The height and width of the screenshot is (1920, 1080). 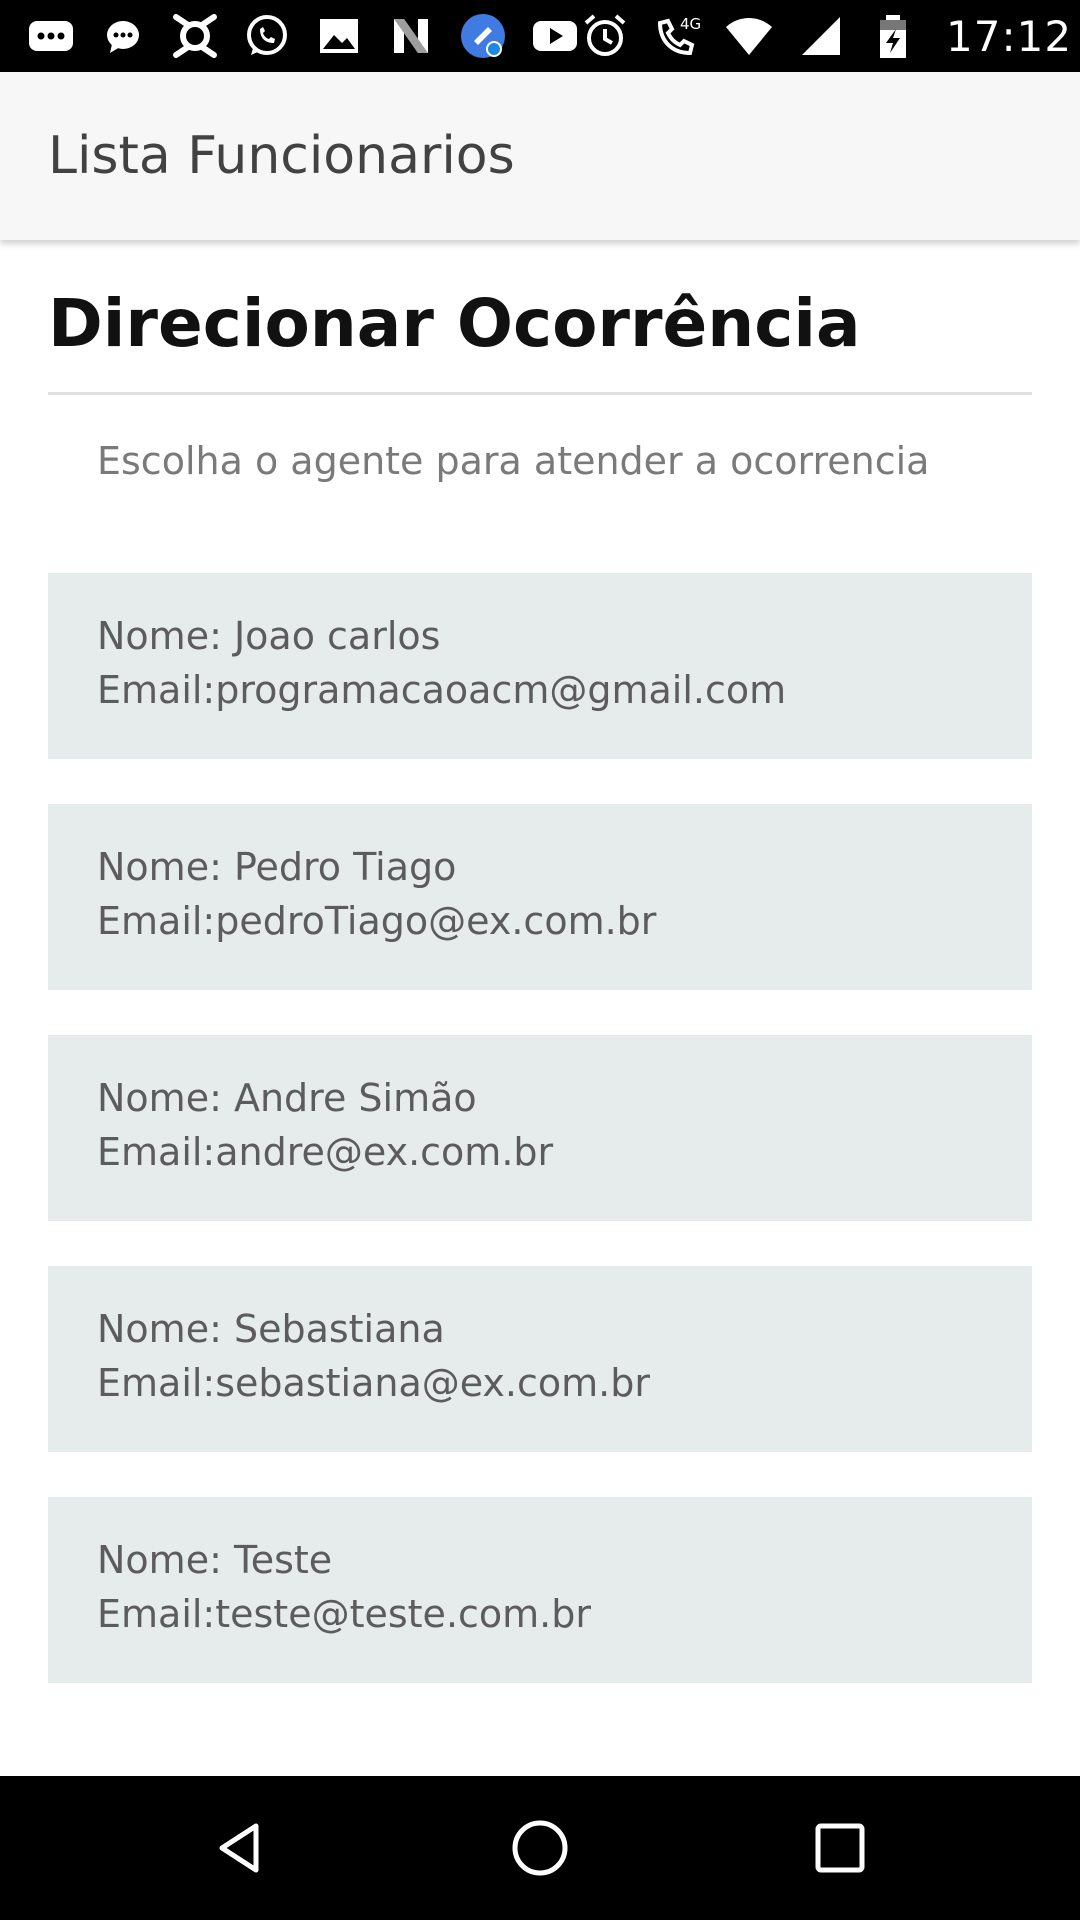 What do you see at coordinates (749, 36) in the screenshot?
I see `wifi-icon` at bounding box center [749, 36].